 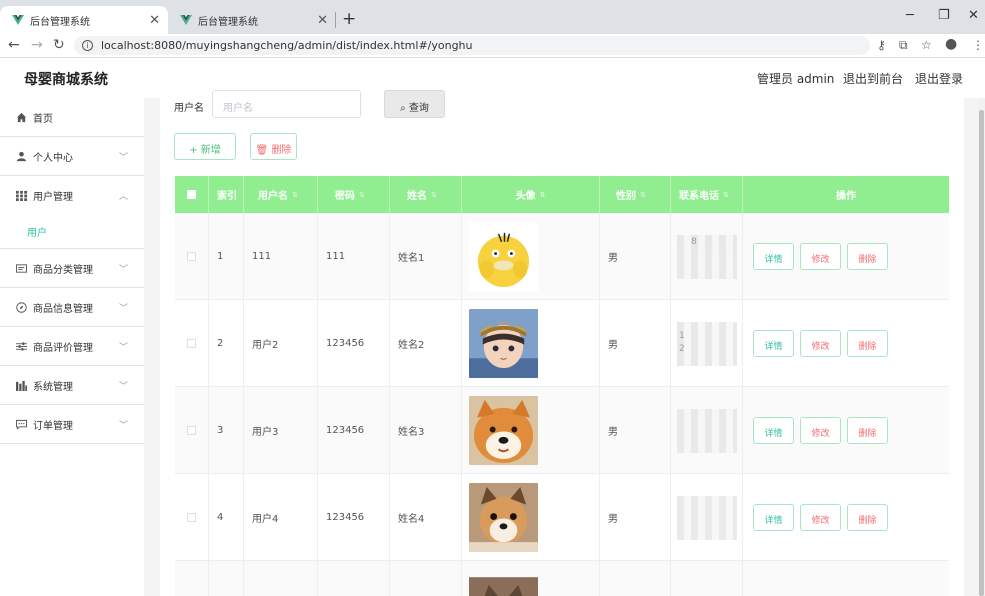 I want to click on logout-link: 退出登录, so click(x=939, y=78).